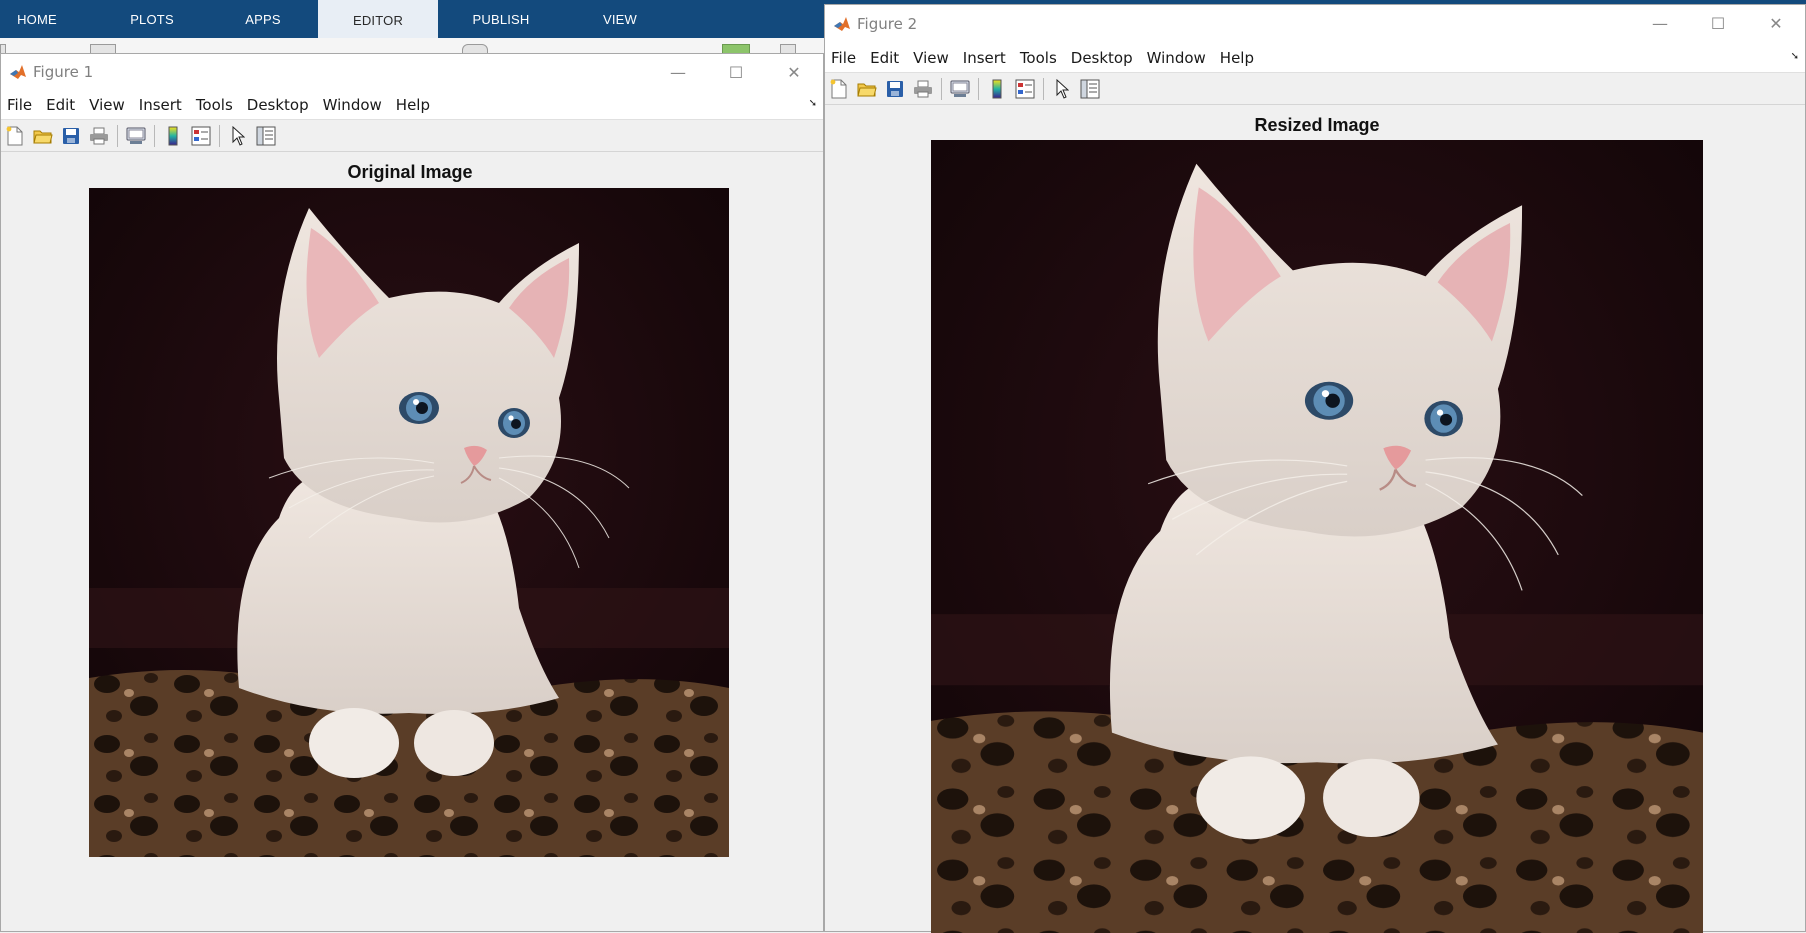 This screenshot has width=1806, height=933. What do you see at coordinates (1315, 24) in the screenshot?
I see `figure2-titlebar: Figure 2 — ☐ ✕` at bounding box center [1315, 24].